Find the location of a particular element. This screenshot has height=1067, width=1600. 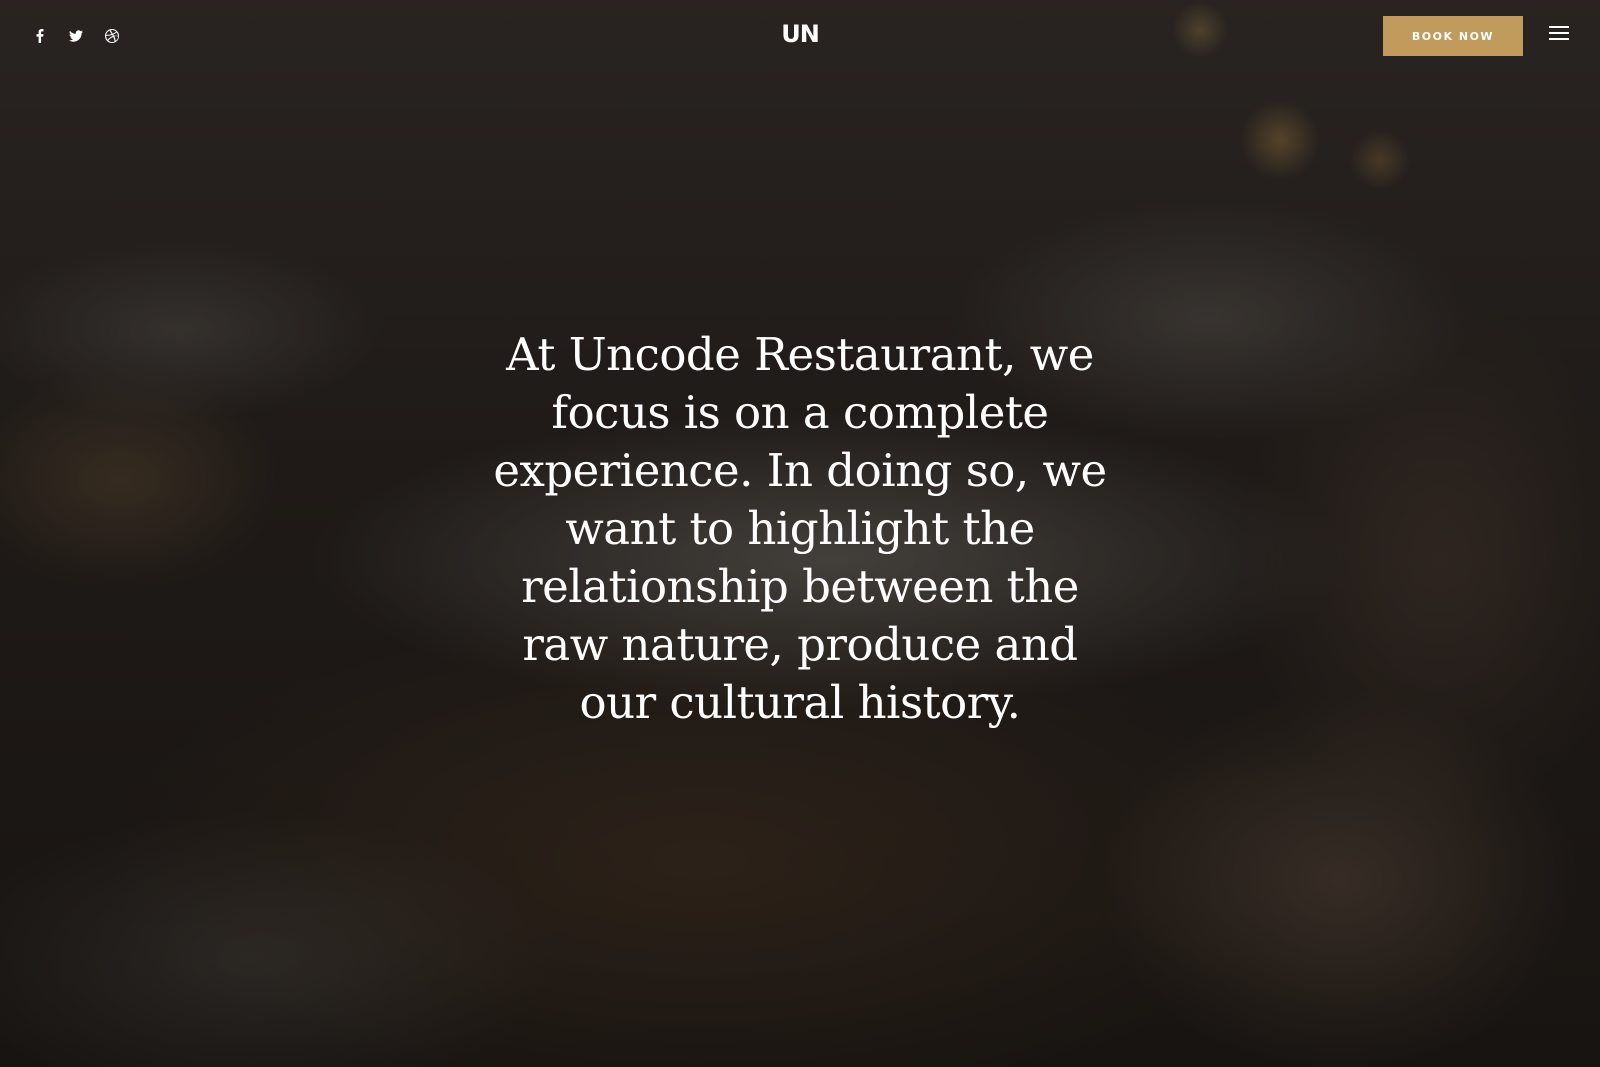

dribbble-icon is located at coordinates (112, 36).